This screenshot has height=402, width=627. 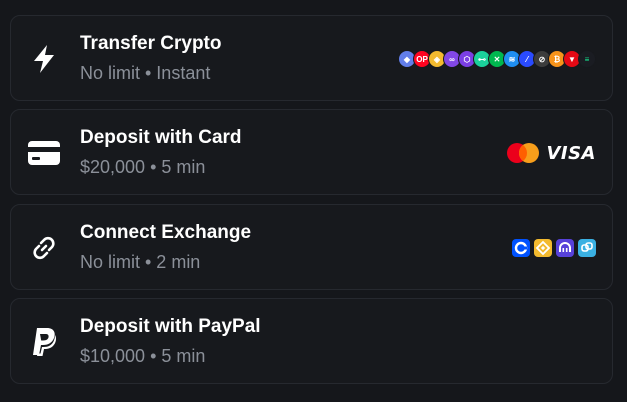 What do you see at coordinates (44, 248) in the screenshot?
I see `link-icon` at bounding box center [44, 248].